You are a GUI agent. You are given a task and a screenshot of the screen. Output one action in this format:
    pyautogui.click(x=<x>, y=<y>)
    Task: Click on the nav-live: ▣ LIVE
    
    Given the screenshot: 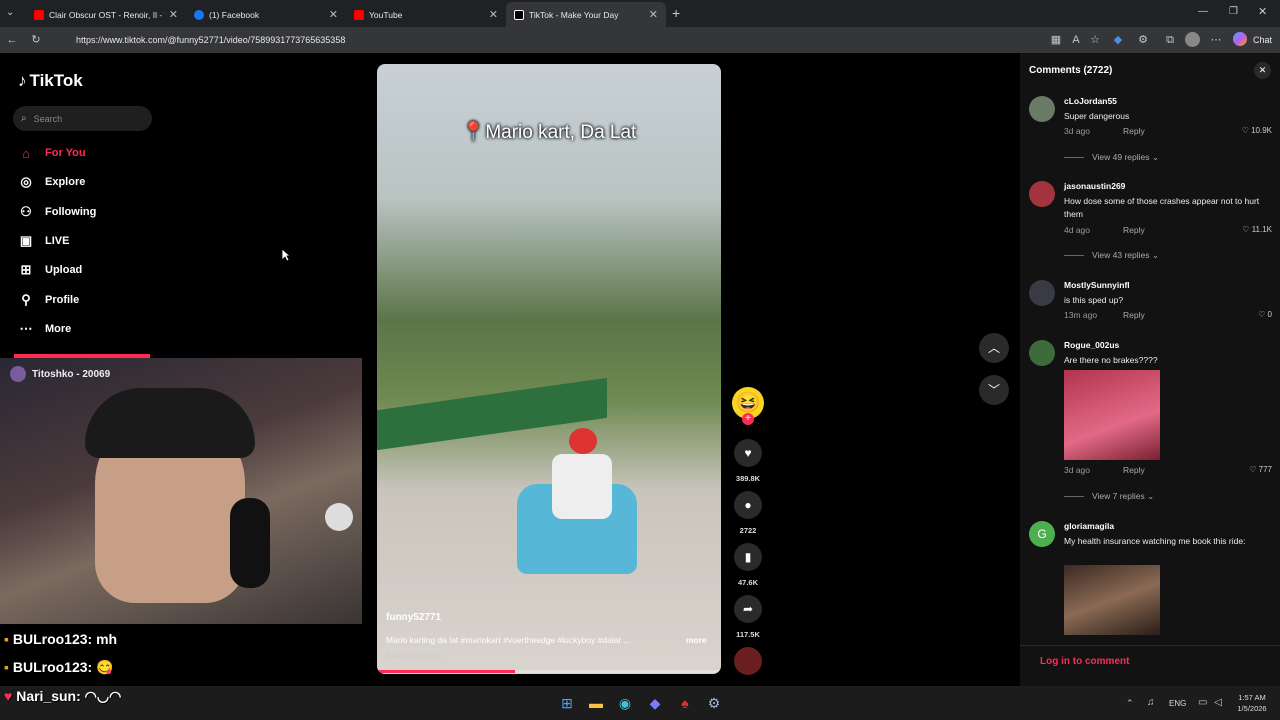 What is the action you would take?
    pyautogui.click(x=44, y=241)
    